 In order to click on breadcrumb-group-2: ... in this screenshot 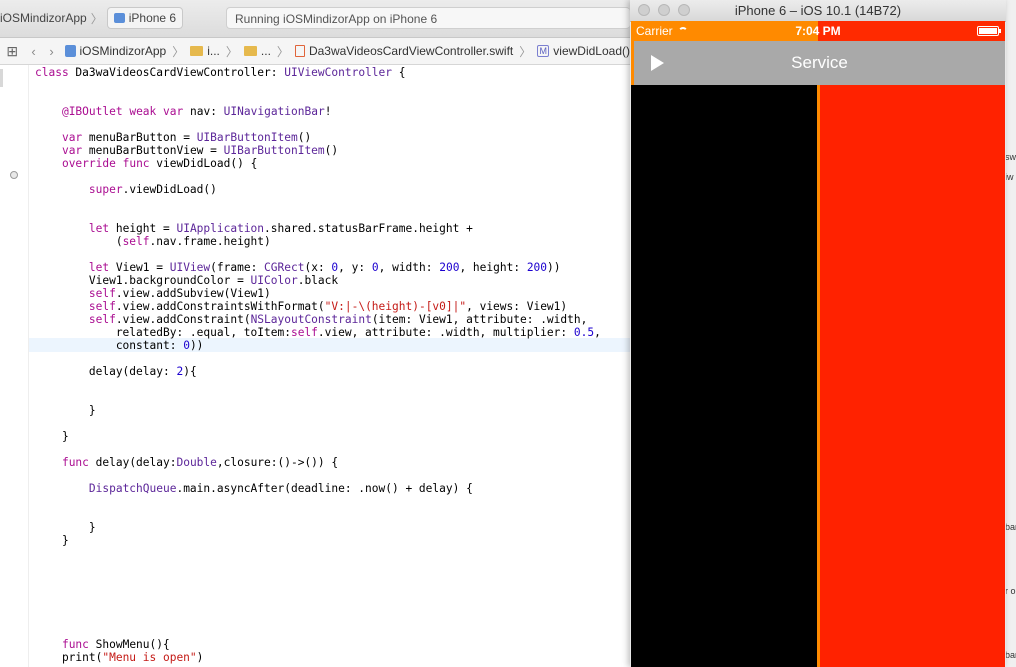, I will do `click(266, 51)`.